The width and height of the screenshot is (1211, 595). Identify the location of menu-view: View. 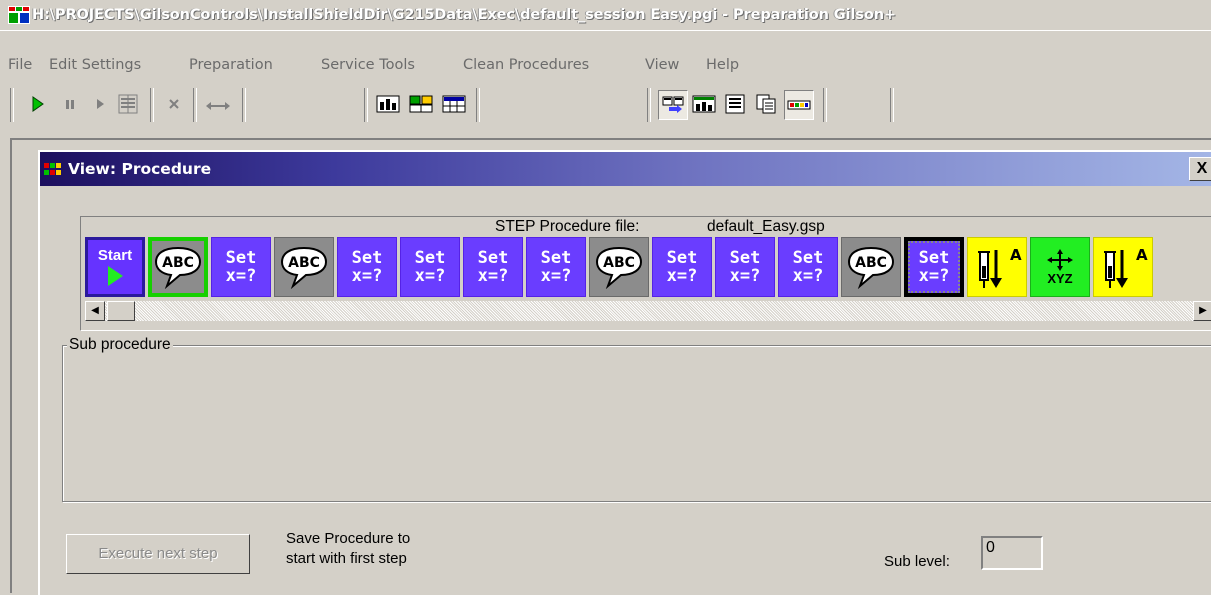
(662, 65).